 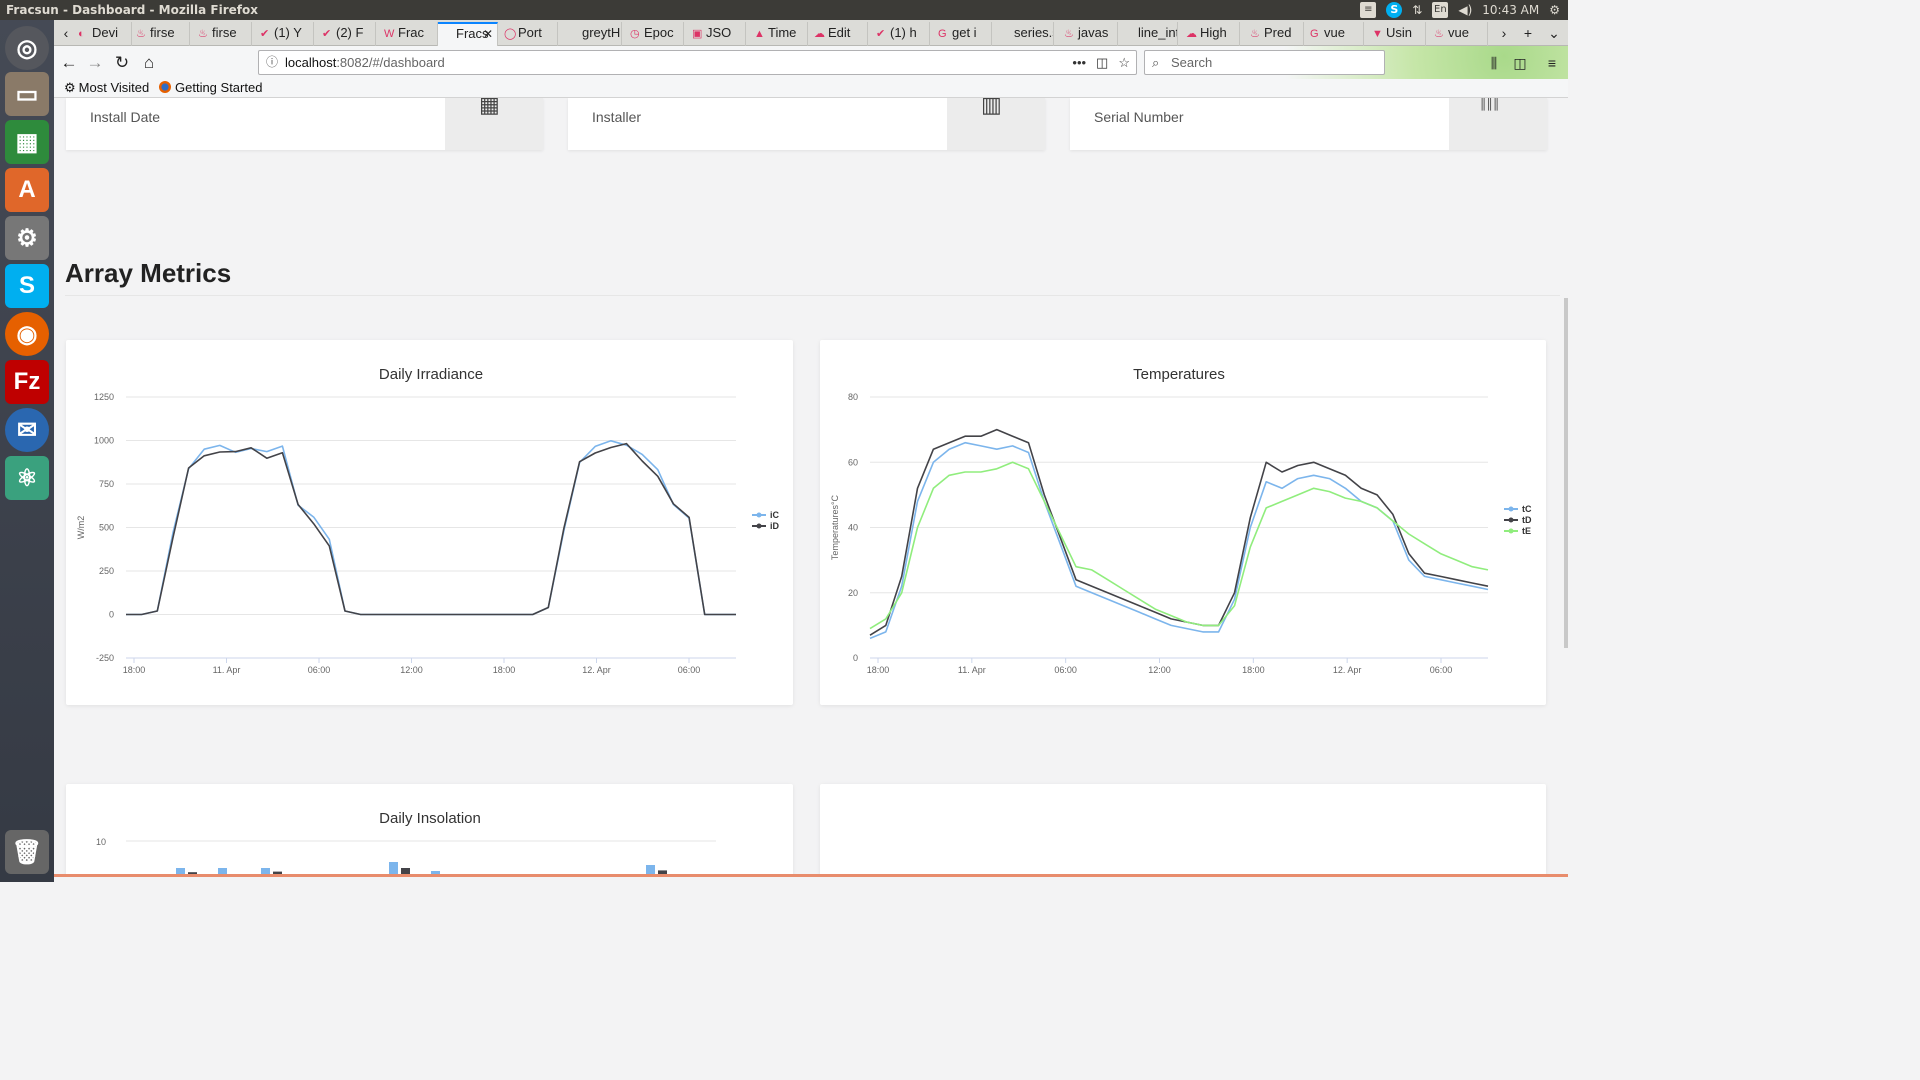 I want to click on clock: 10:43 AM, so click(x=1510, y=10).